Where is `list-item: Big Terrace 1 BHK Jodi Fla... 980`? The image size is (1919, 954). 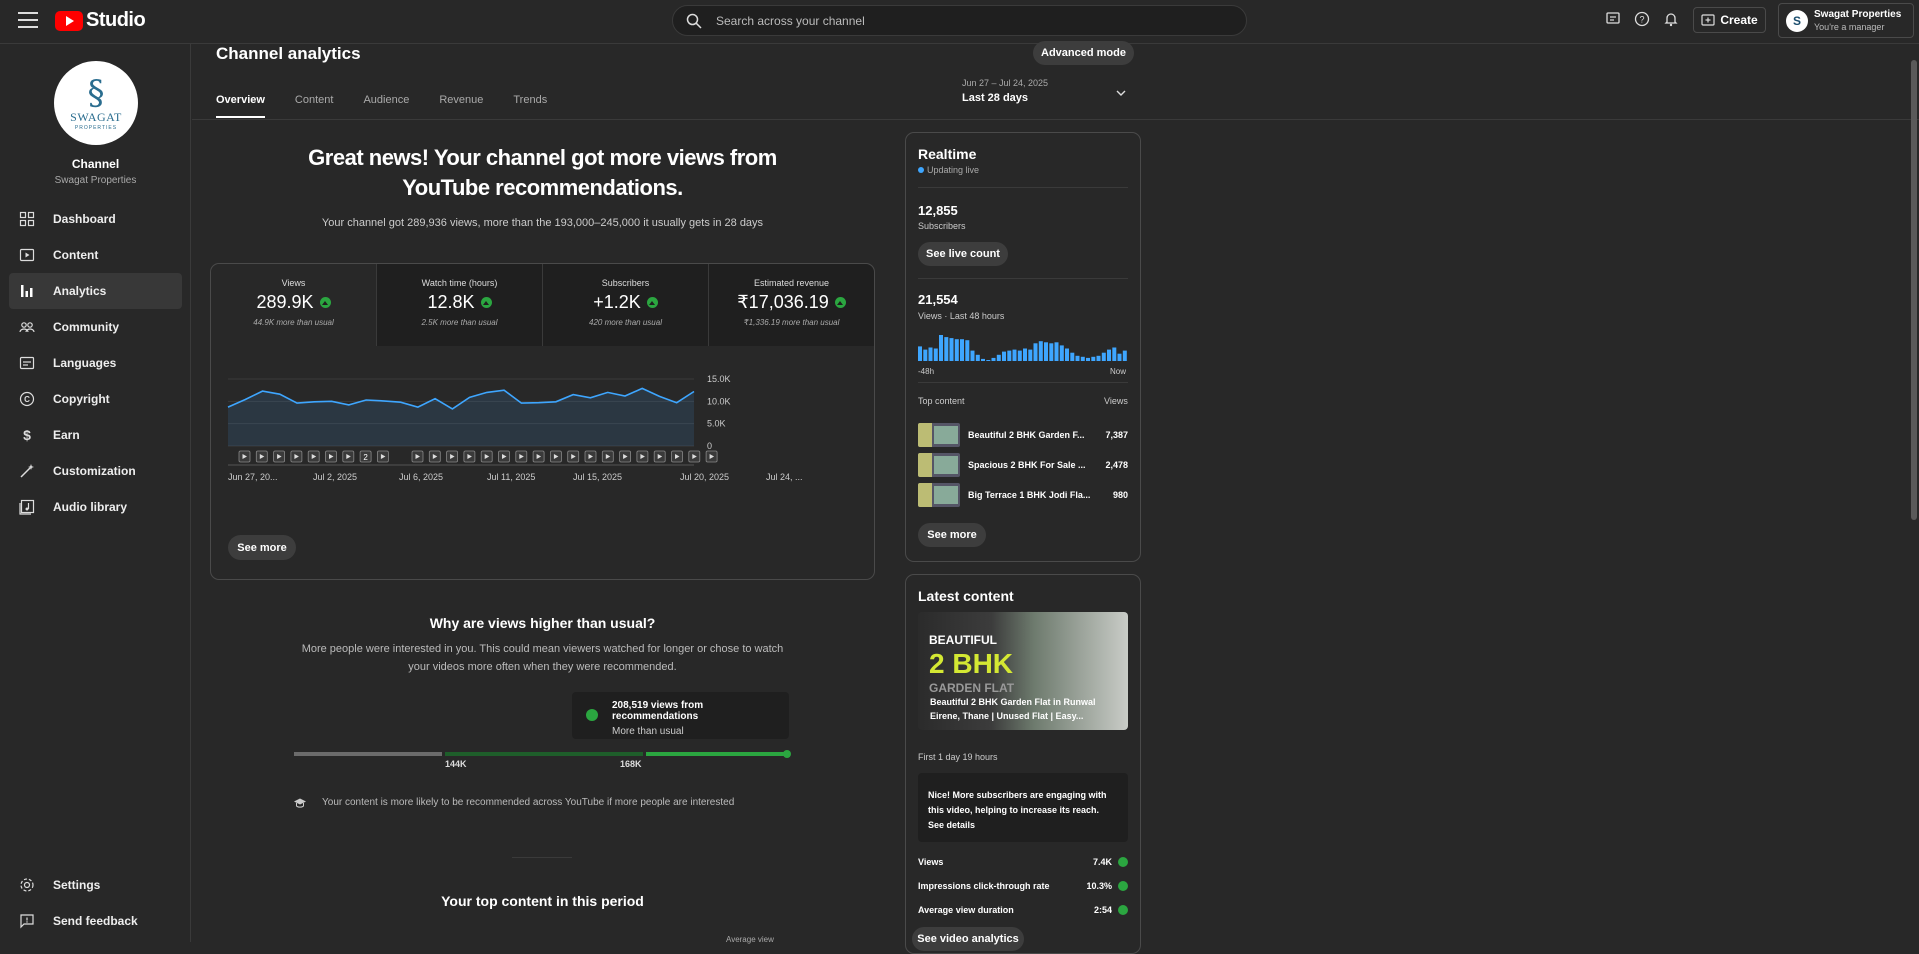 list-item: Big Terrace 1 BHK Jodi Fla... 980 is located at coordinates (1023, 495).